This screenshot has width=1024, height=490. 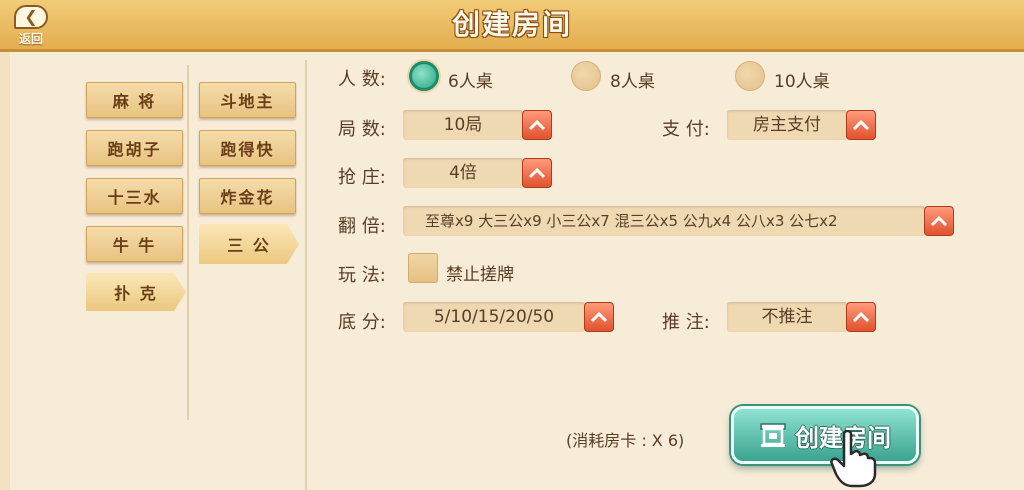 I want to click on payment-select: 房主支付, so click(x=787, y=125).